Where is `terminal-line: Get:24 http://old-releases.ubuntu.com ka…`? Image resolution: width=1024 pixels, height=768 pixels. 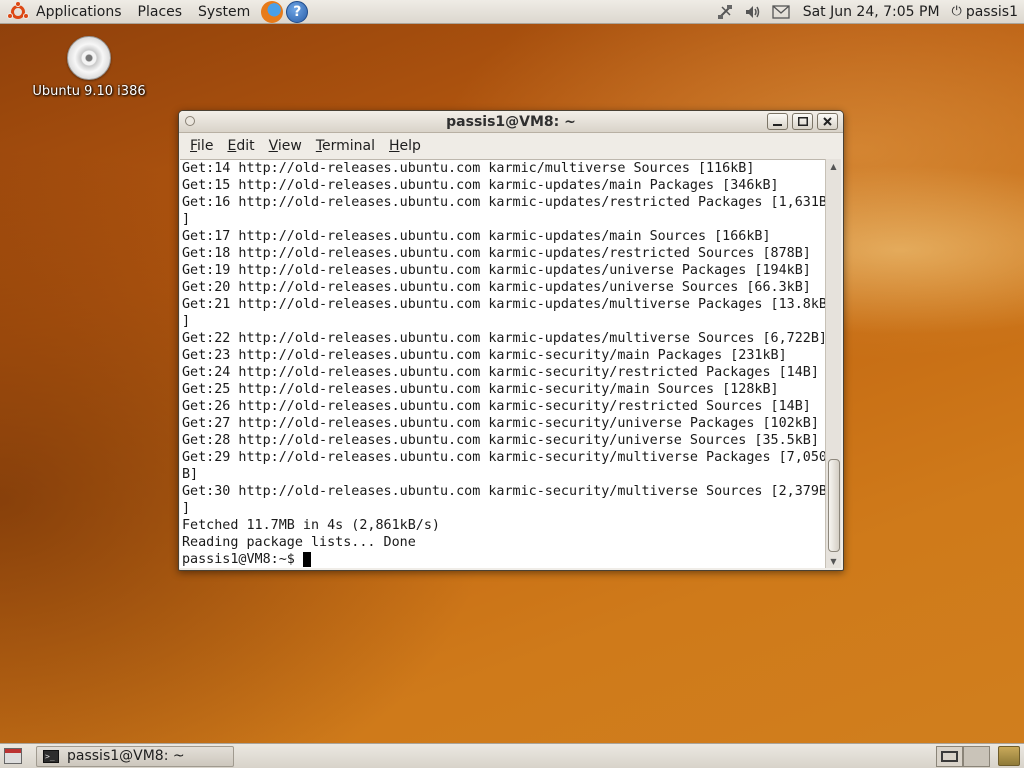
terminal-line: Get:24 http://old-releases.ubuntu.com ka… is located at coordinates (500, 372).